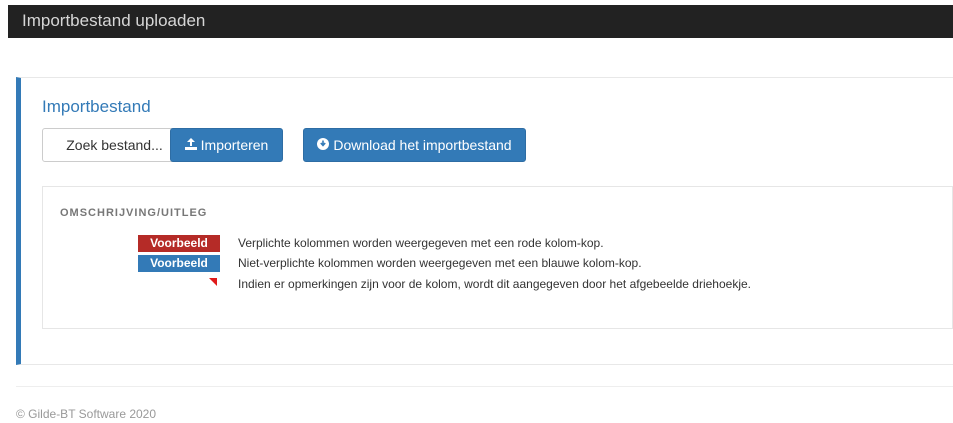  Describe the element at coordinates (86, 414) in the screenshot. I see `footer-copyright: © Gilde-BT Software 2020` at that location.